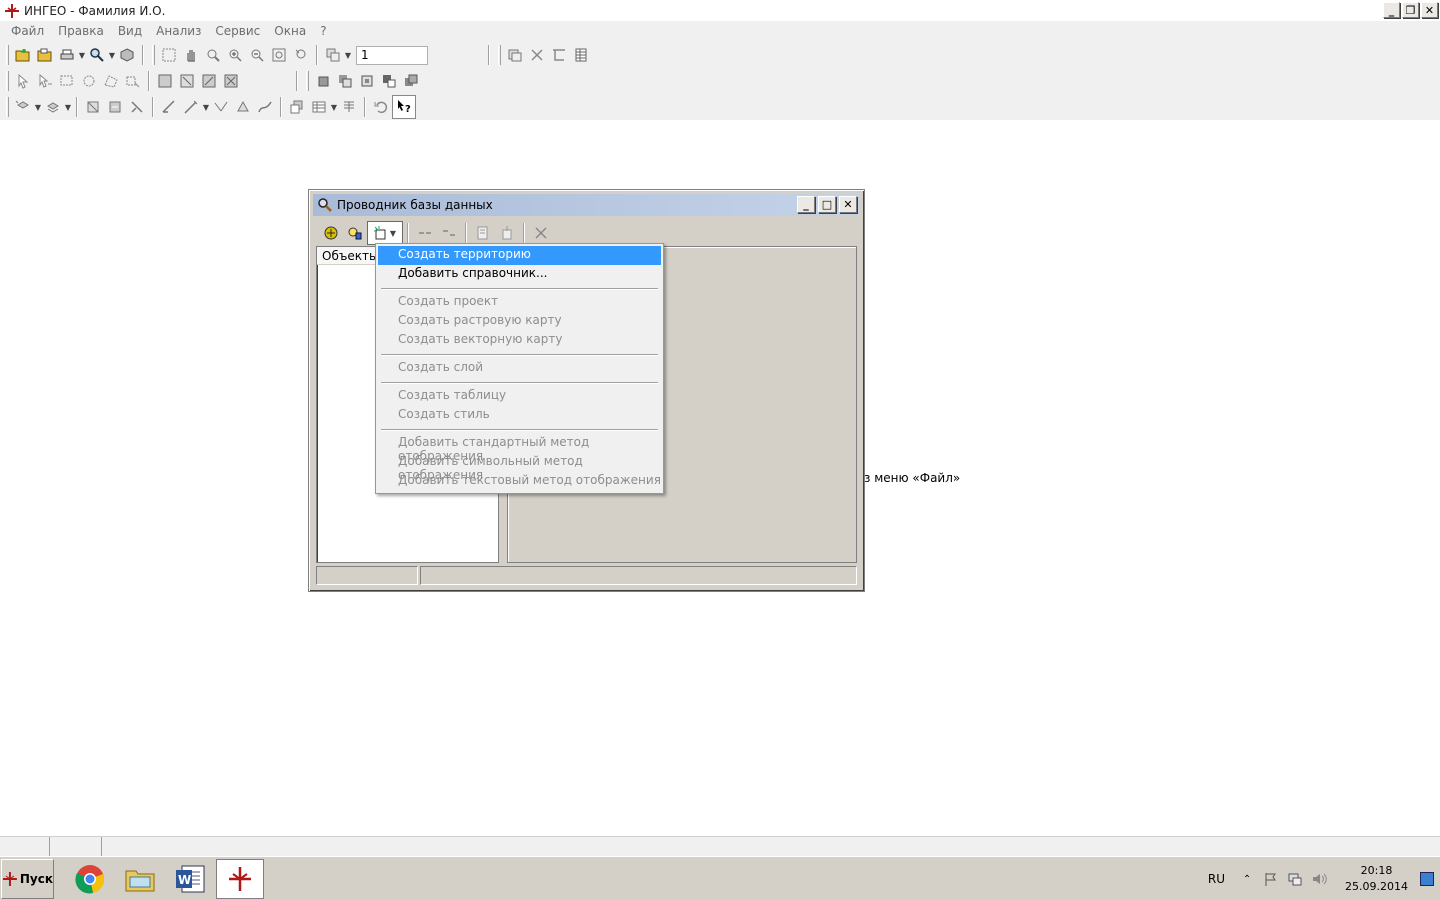  What do you see at coordinates (191, 107) in the screenshot?
I see `draw-line-icon` at bounding box center [191, 107].